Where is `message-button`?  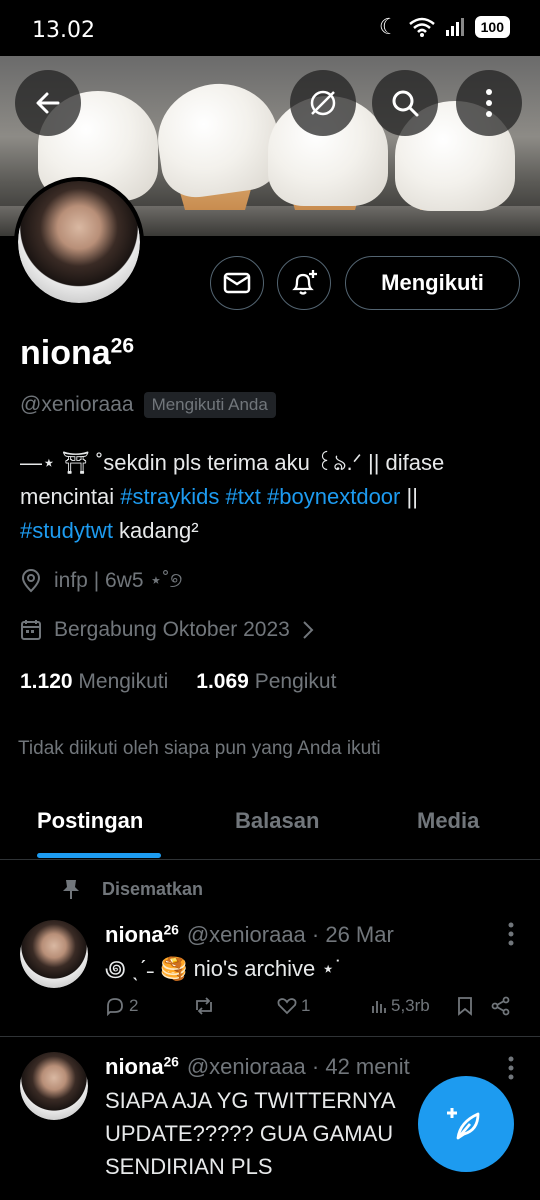
message-button is located at coordinates (237, 283).